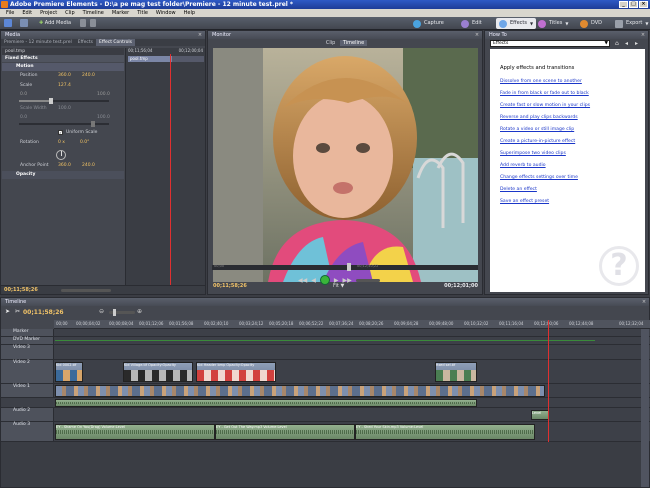  What do you see at coordinates (63, 67) in the screenshot?
I see `motion-row: Motion` at bounding box center [63, 67].